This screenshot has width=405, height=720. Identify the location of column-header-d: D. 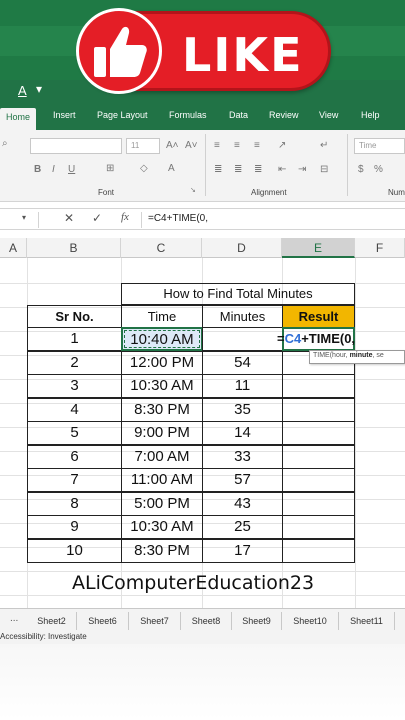
(242, 248).